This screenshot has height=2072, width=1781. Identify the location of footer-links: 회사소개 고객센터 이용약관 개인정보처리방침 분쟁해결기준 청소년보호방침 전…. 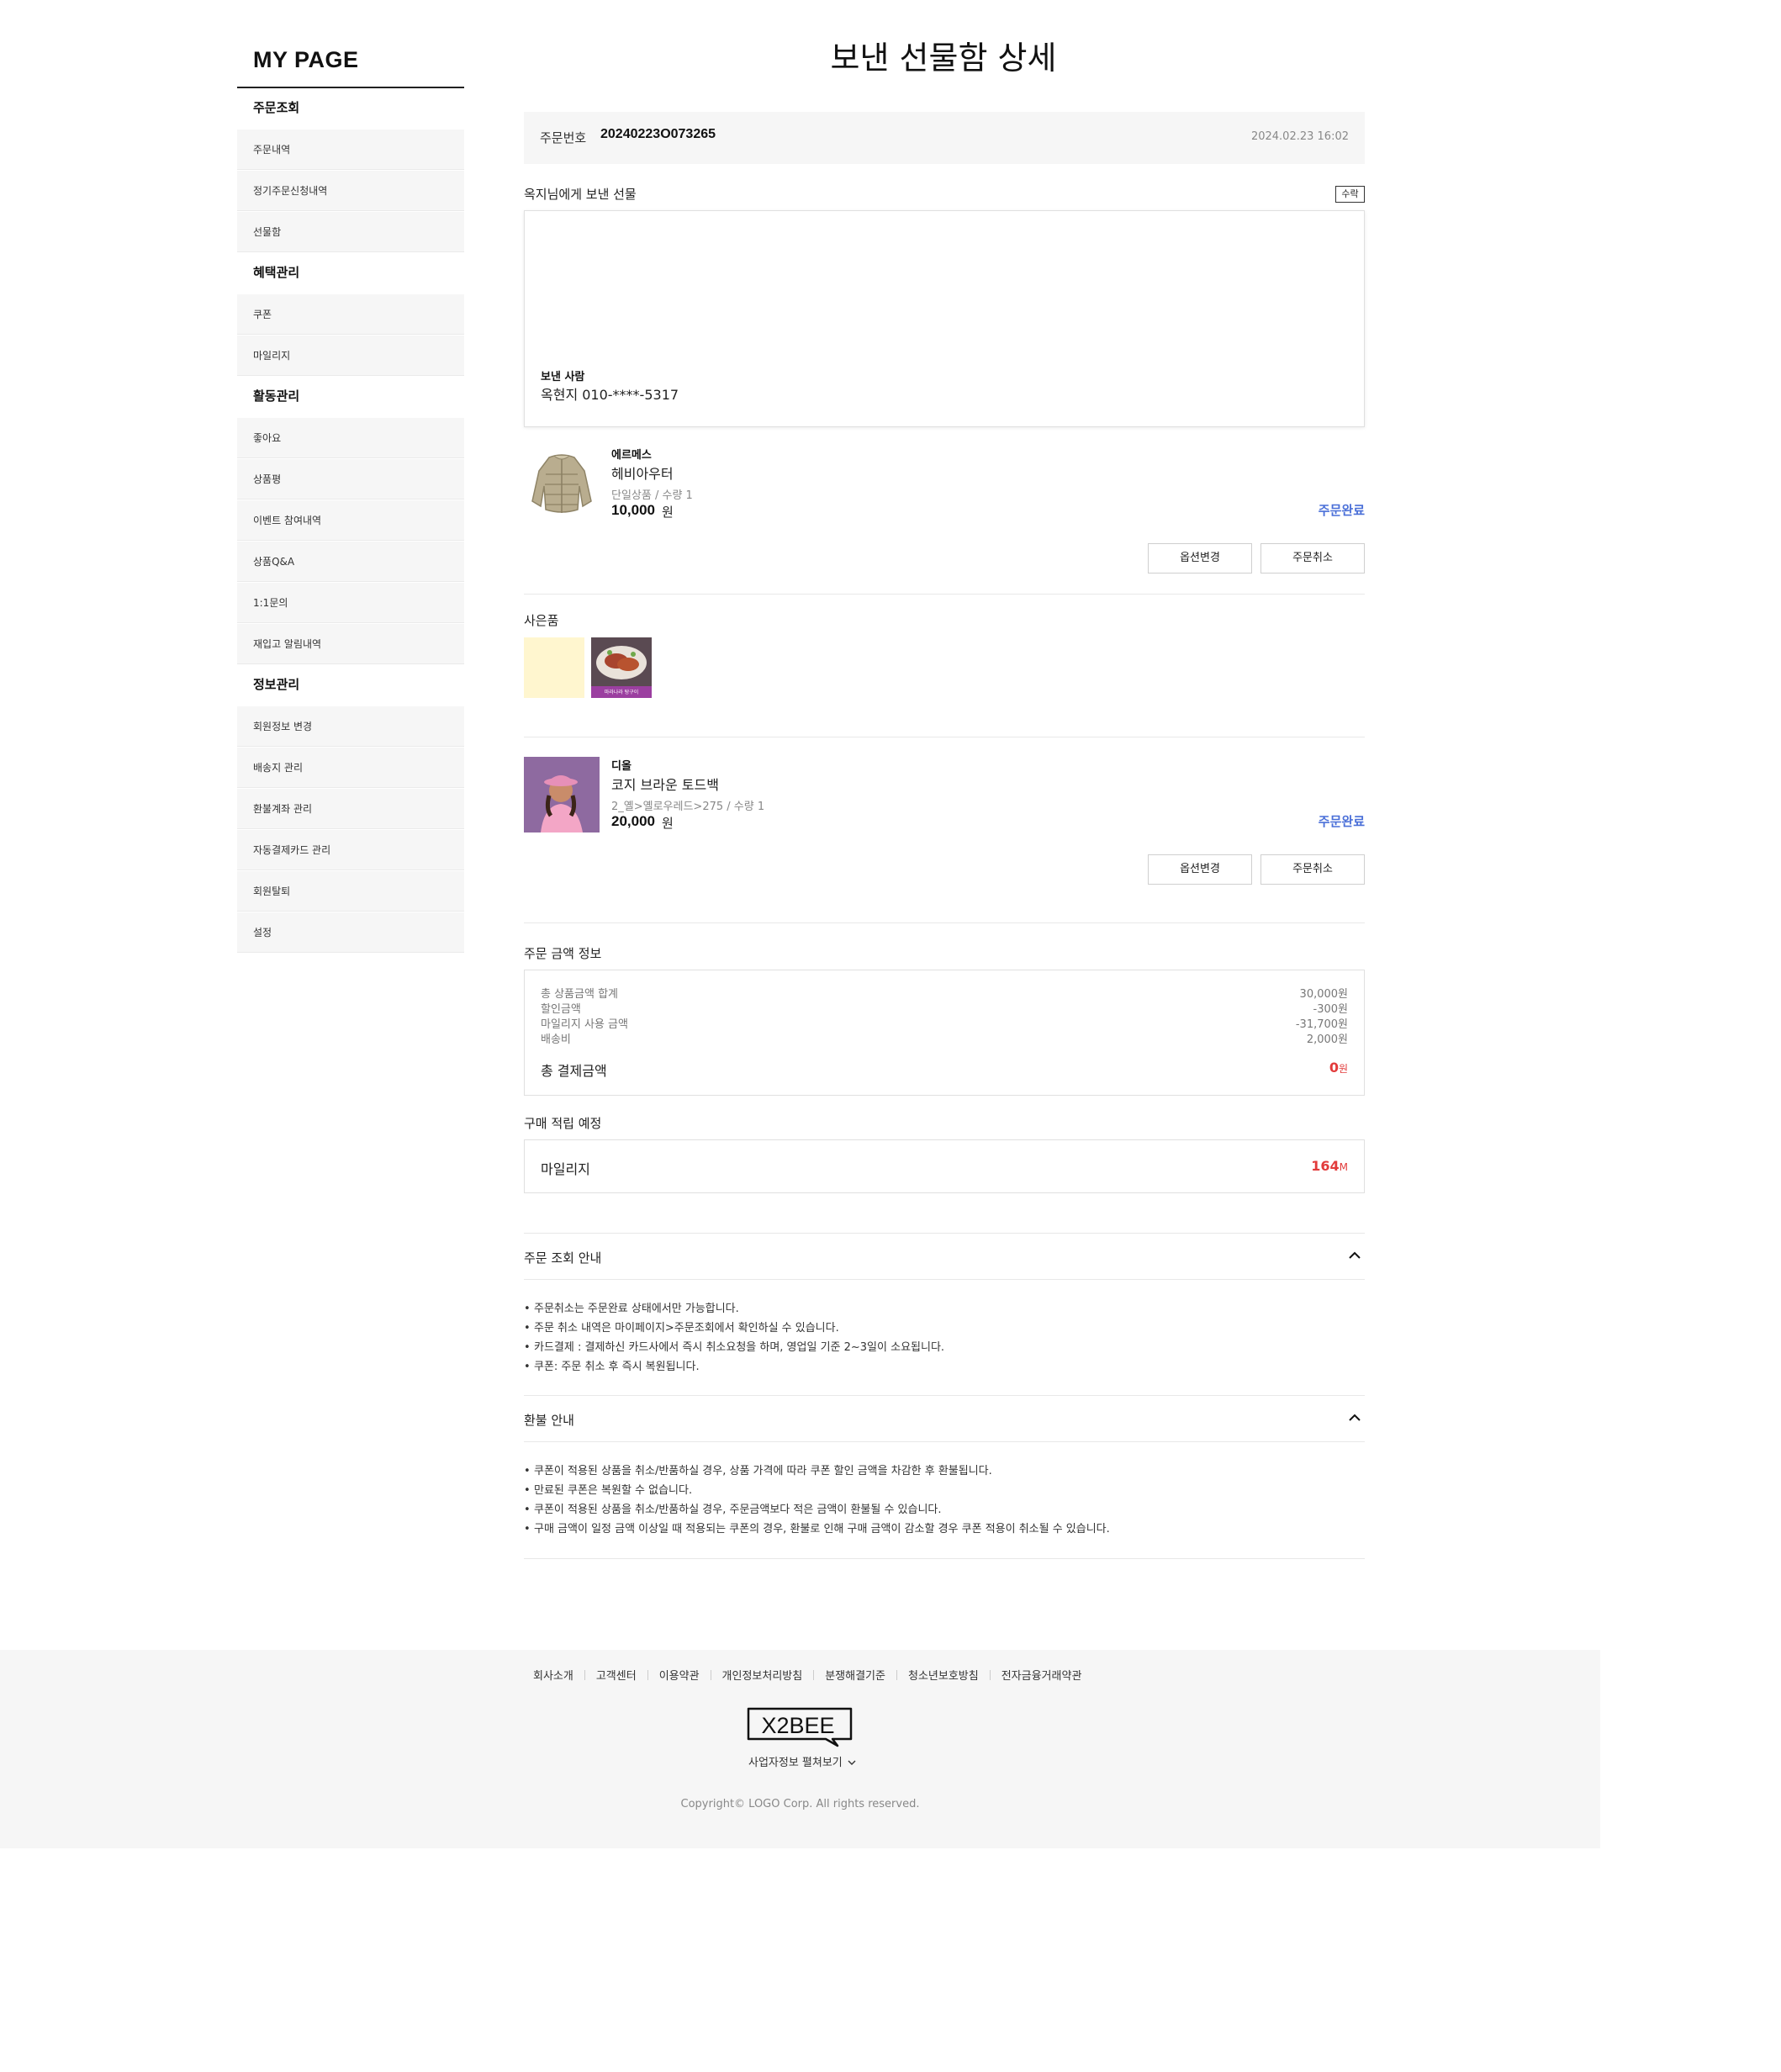
(807, 1675).